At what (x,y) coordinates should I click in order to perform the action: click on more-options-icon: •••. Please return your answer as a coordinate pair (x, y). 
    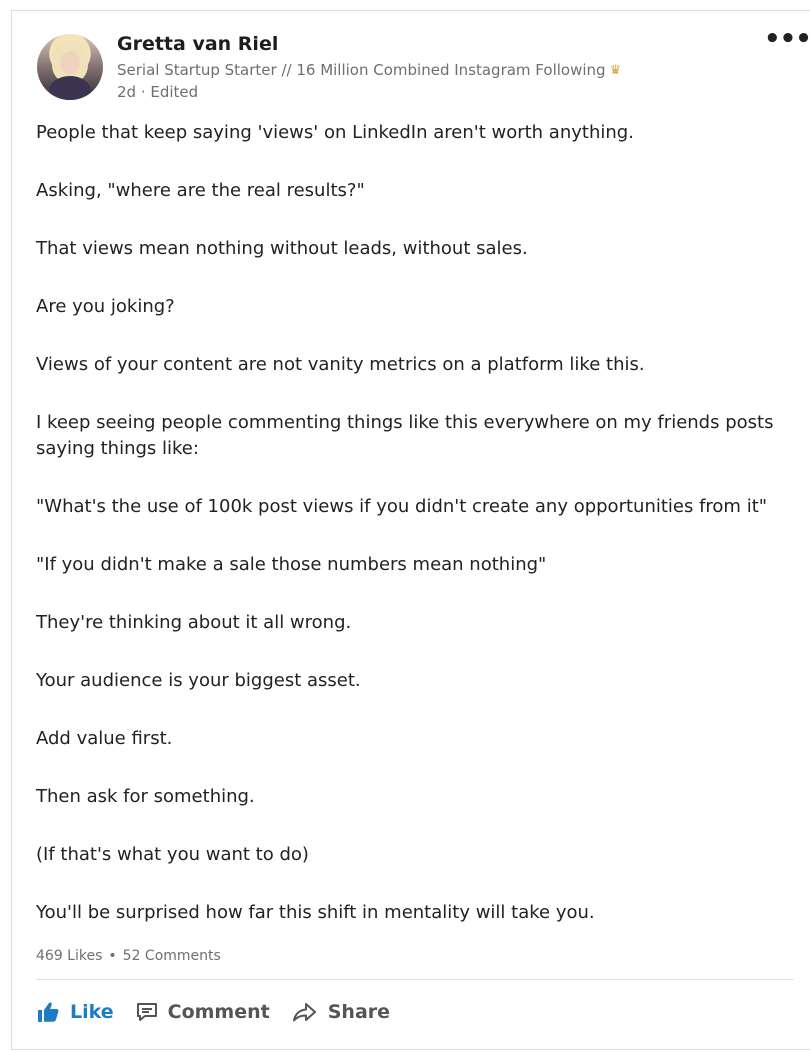
    Looking at the image, I should click on (787, 39).